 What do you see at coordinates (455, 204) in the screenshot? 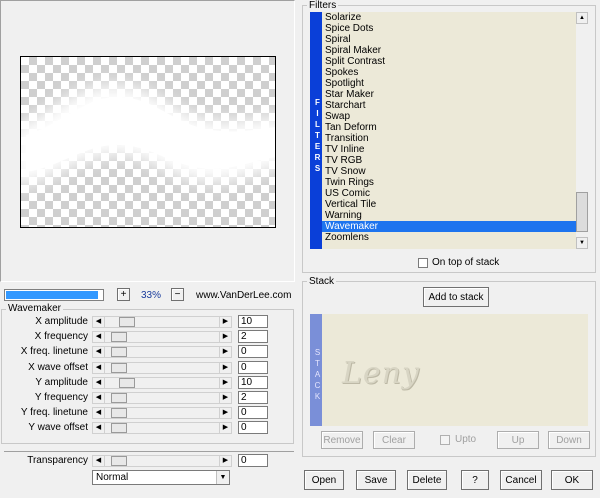
I see `filter-item: Vertical Tile` at bounding box center [455, 204].